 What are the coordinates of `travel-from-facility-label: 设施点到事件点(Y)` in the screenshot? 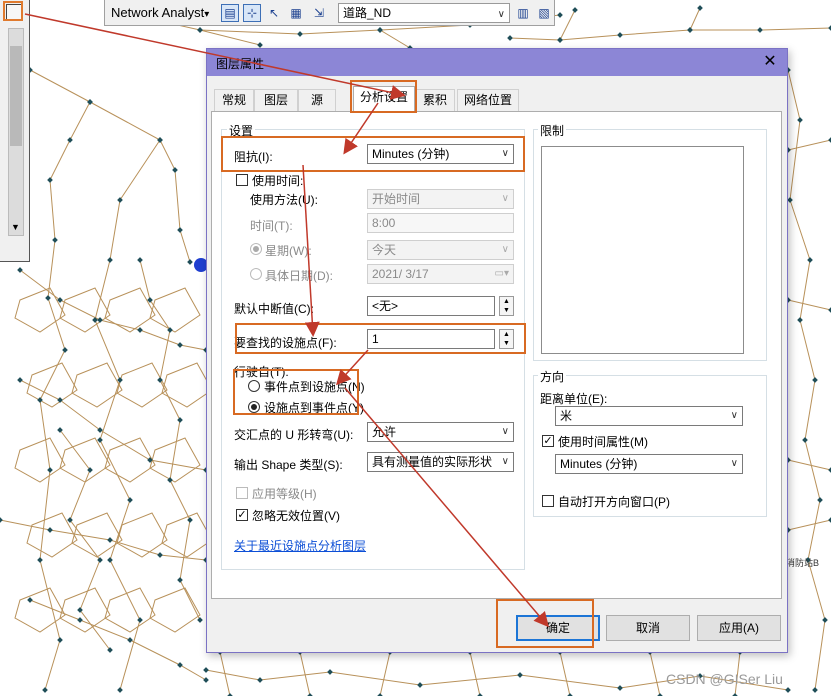 It's located at (314, 408).